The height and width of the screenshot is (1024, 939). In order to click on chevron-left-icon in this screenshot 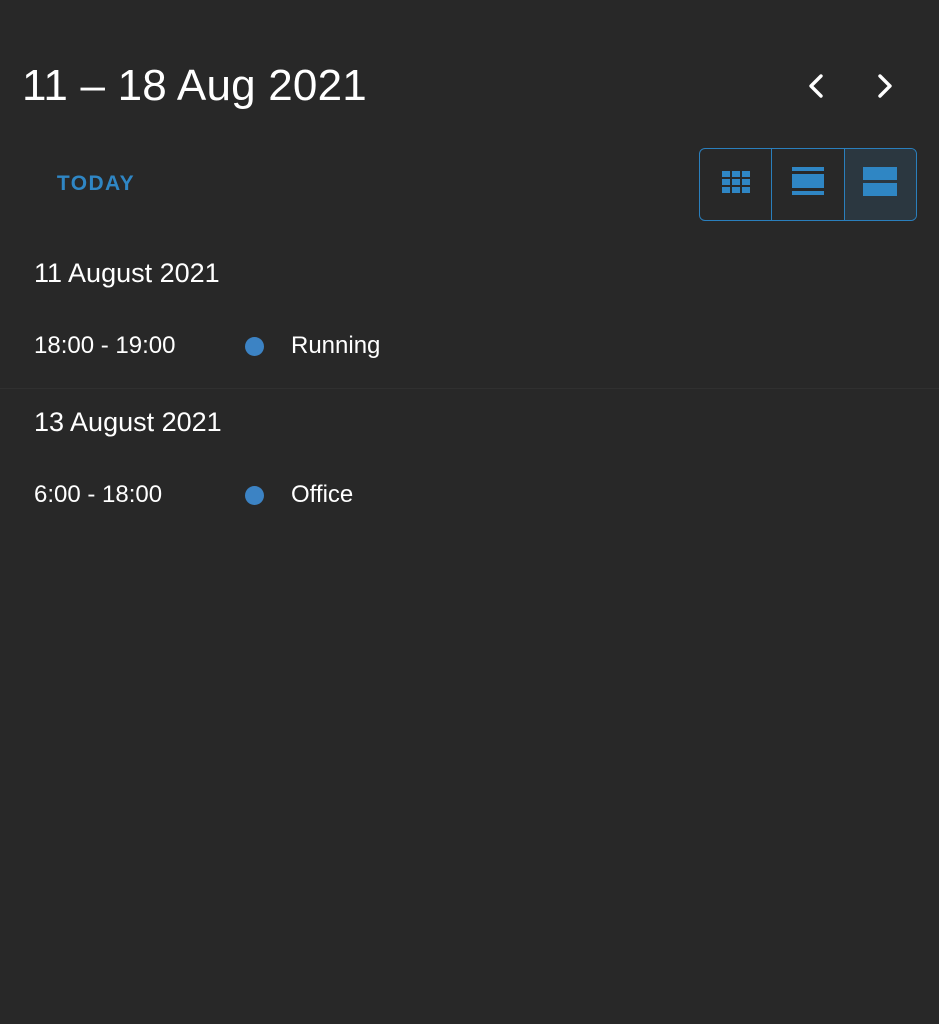, I will do `click(816, 86)`.